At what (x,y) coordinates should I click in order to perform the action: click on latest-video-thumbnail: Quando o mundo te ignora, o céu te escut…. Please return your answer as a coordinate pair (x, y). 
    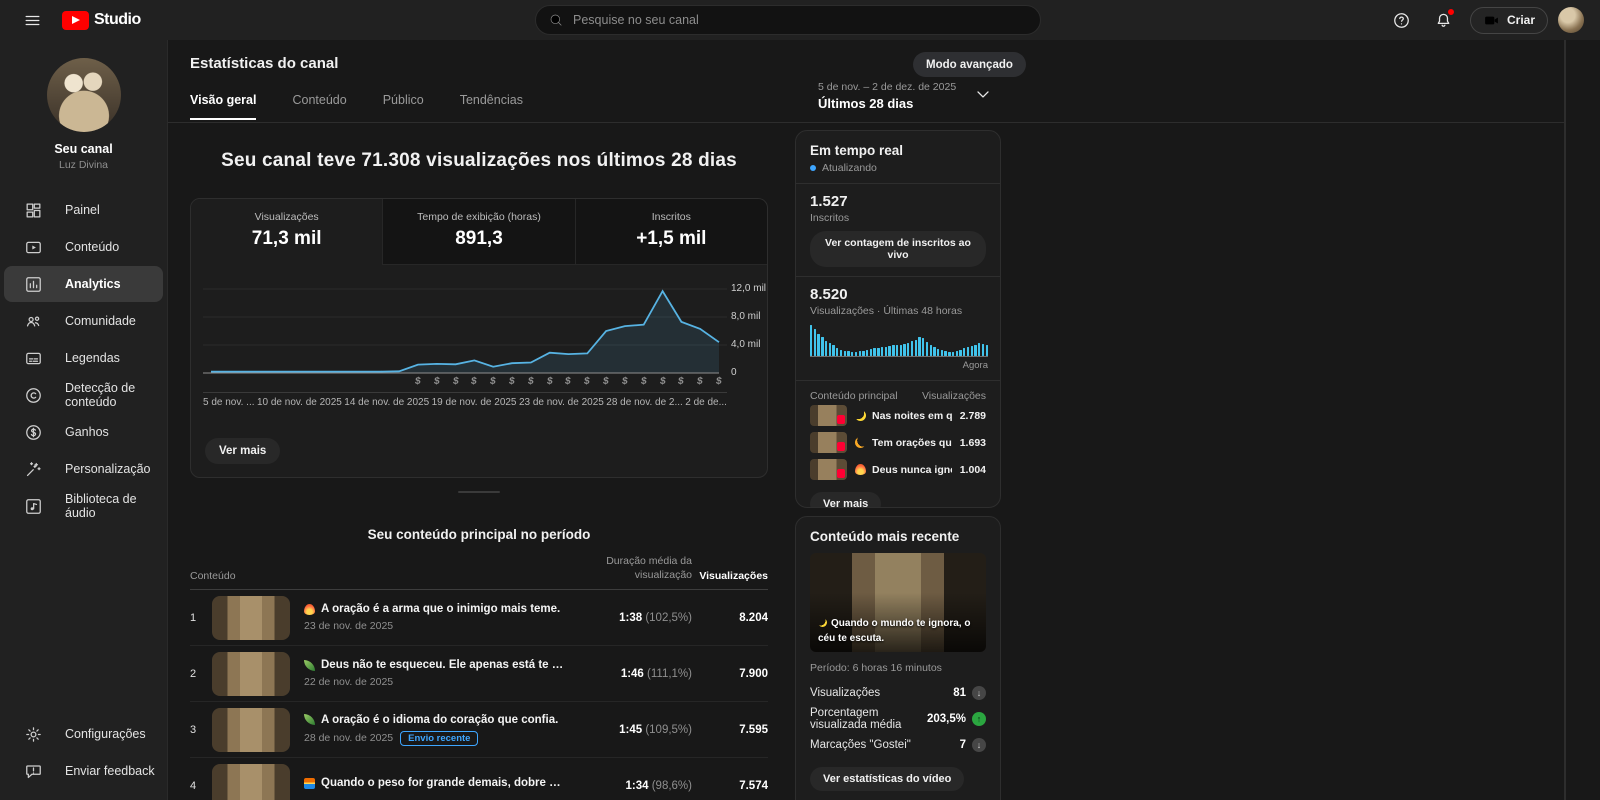
    Looking at the image, I should click on (898, 602).